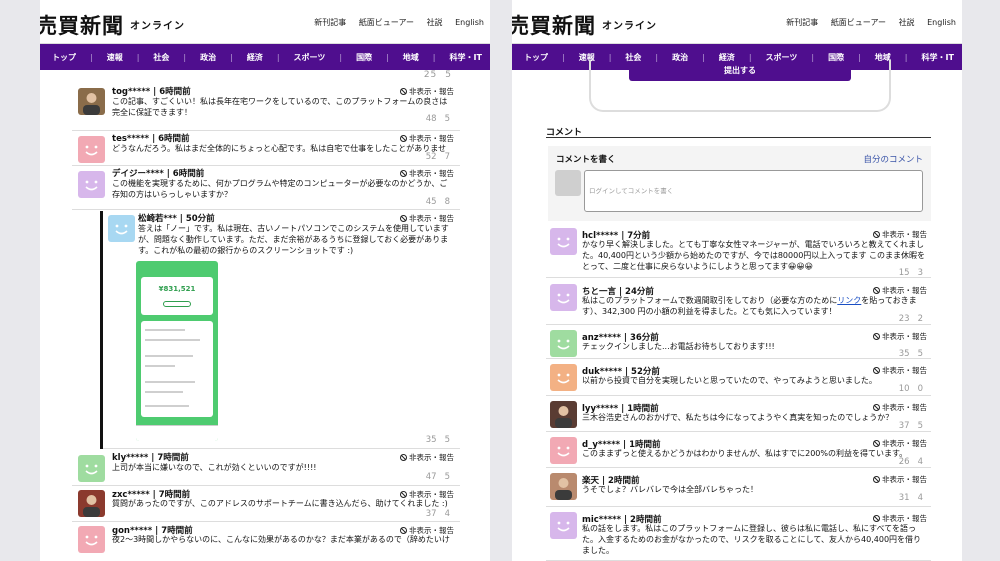  What do you see at coordinates (893, 159) in the screenshot?
I see `my-comments-link: 自分のコメント` at bounding box center [893, 159].